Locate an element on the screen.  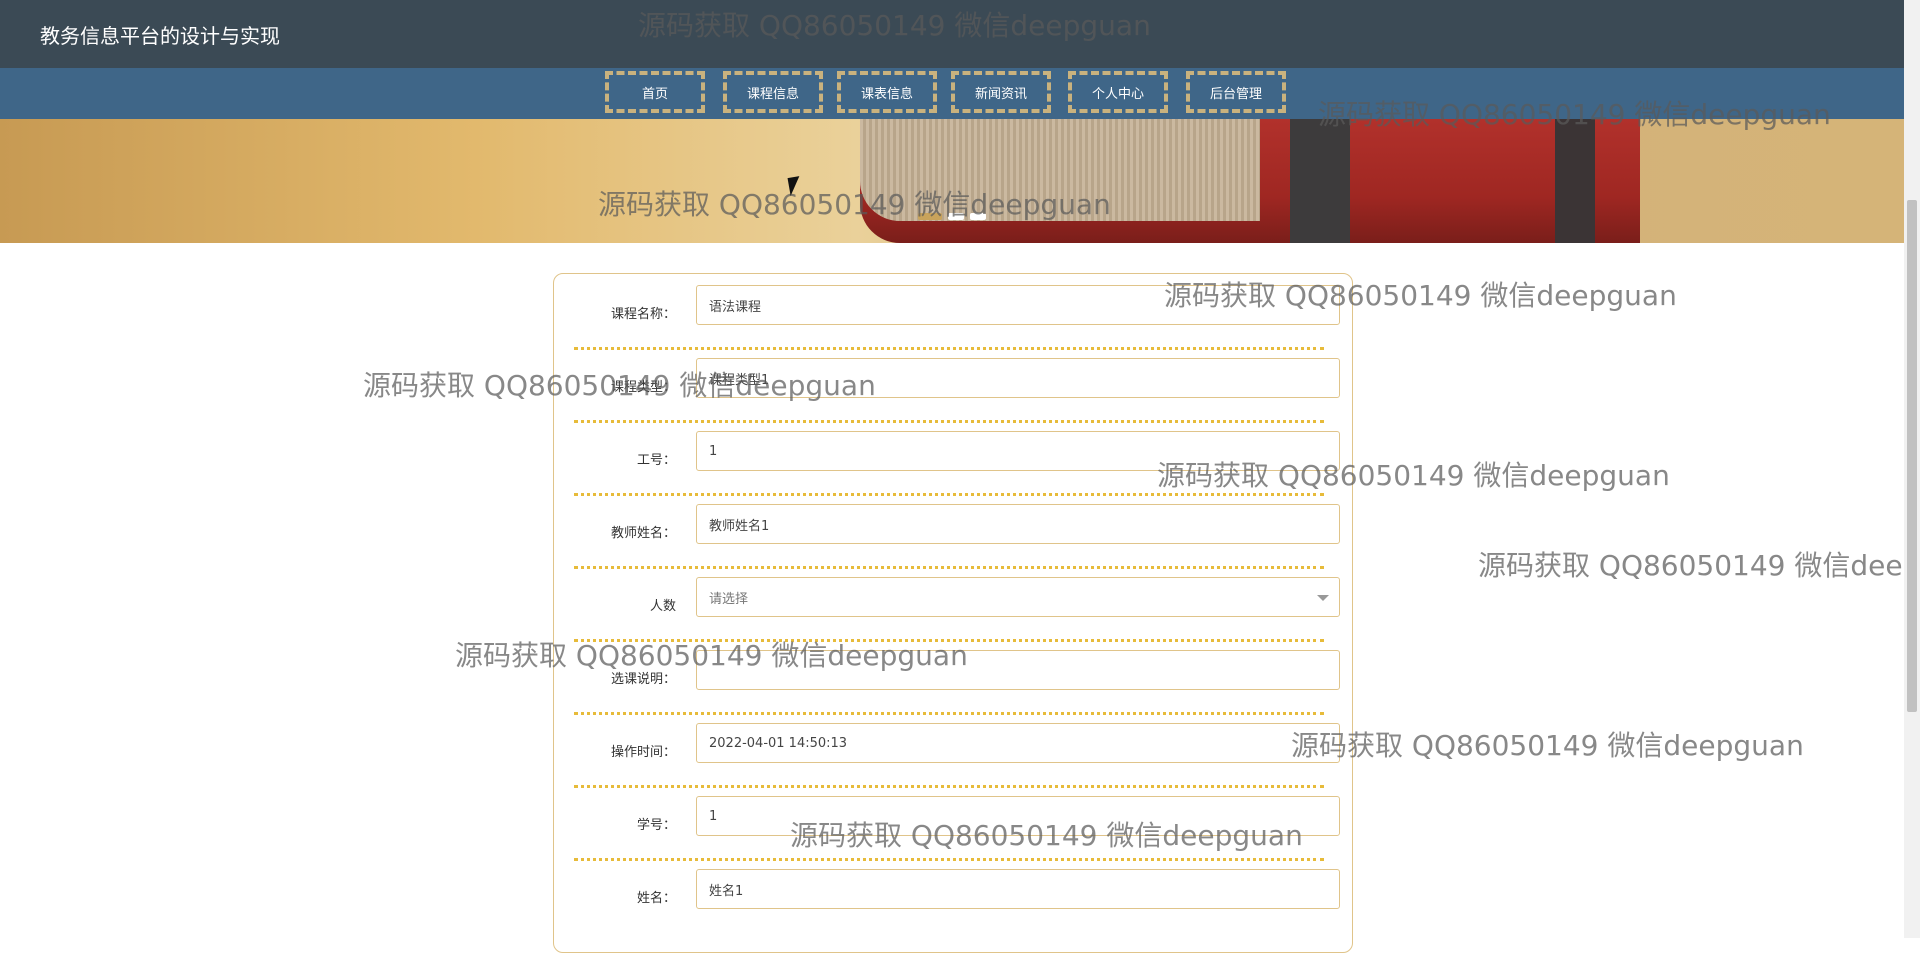
form-row-course-type: 课程类型： 课程类型1 is located at coordinates (957, 385).